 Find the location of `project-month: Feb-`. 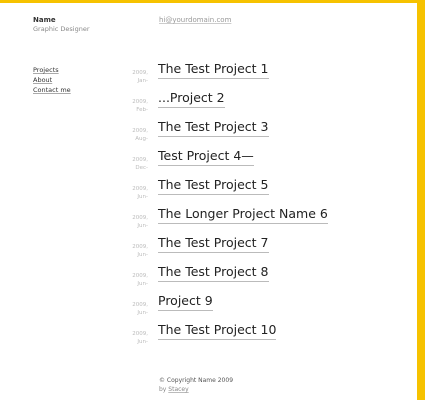

project-month: Feb- is located at coordinates (142, 110).